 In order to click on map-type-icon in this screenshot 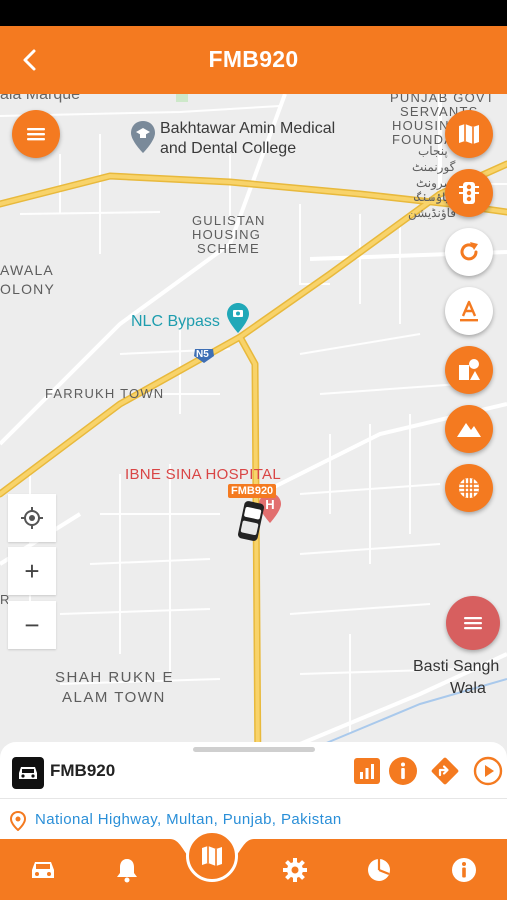, I will do `click(469, 134)`.